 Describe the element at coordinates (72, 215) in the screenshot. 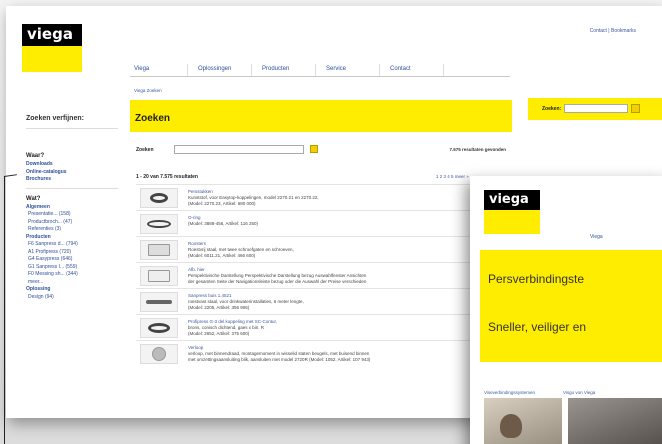

I see `filter-option: Presentatie... (158)` at that location.